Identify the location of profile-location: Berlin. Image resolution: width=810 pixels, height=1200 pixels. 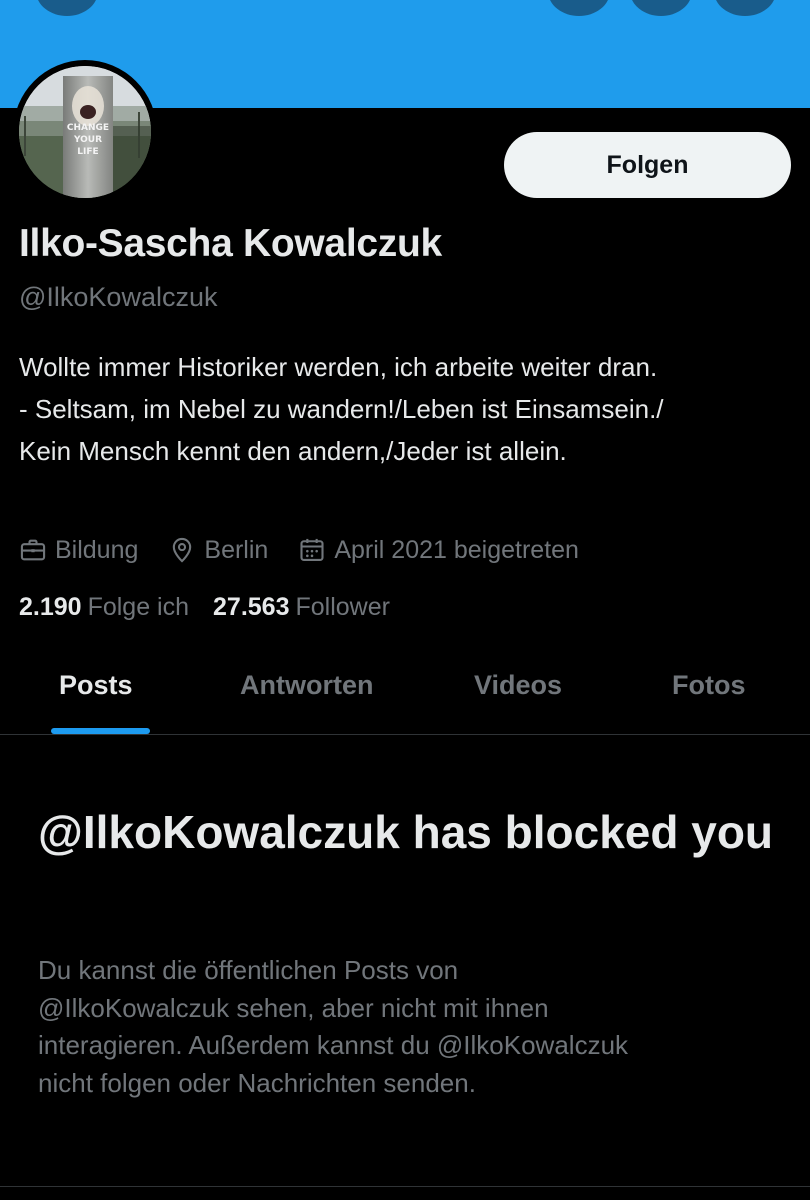
(218, 550).